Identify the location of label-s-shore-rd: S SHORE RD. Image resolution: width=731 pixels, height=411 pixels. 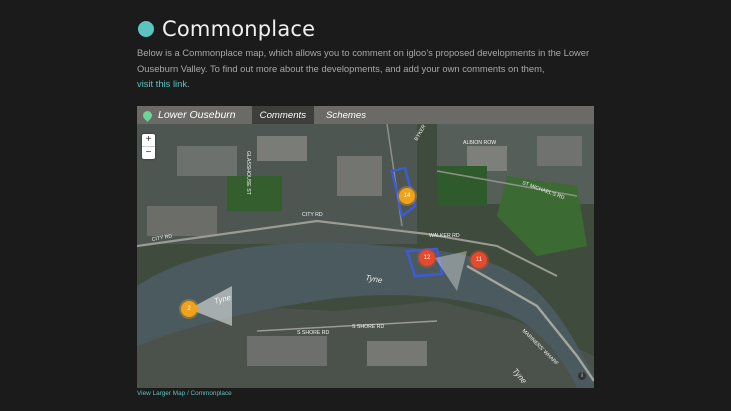
(368, 327).